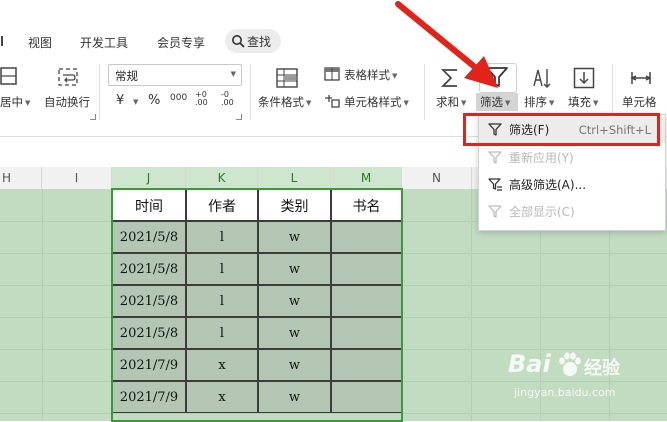 The image size is (667, 422). What do you see at coordinates (583, 380) in the screenshot?
I see `watermark: Bai 经验 jingyan.baidu.com` at bounding box center [583, 380].